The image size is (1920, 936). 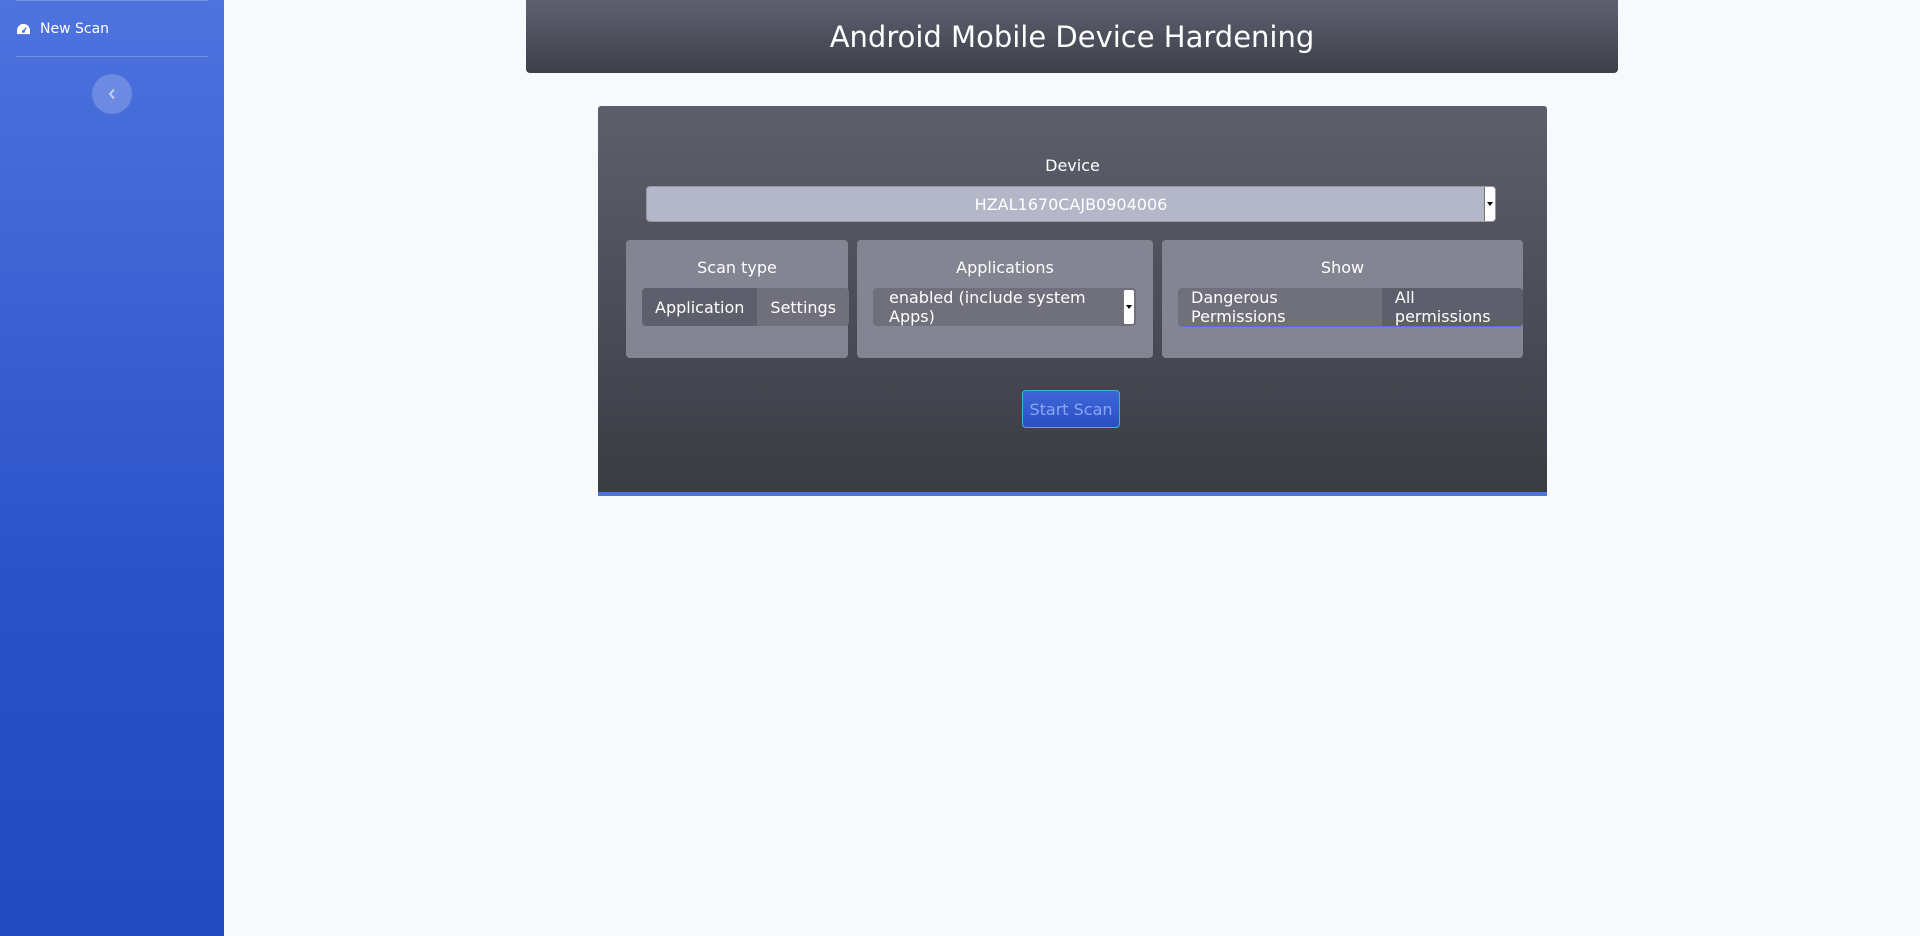 I want to click on scan-type-panel: Scan type Application Settings, so click(x=738, y=299).